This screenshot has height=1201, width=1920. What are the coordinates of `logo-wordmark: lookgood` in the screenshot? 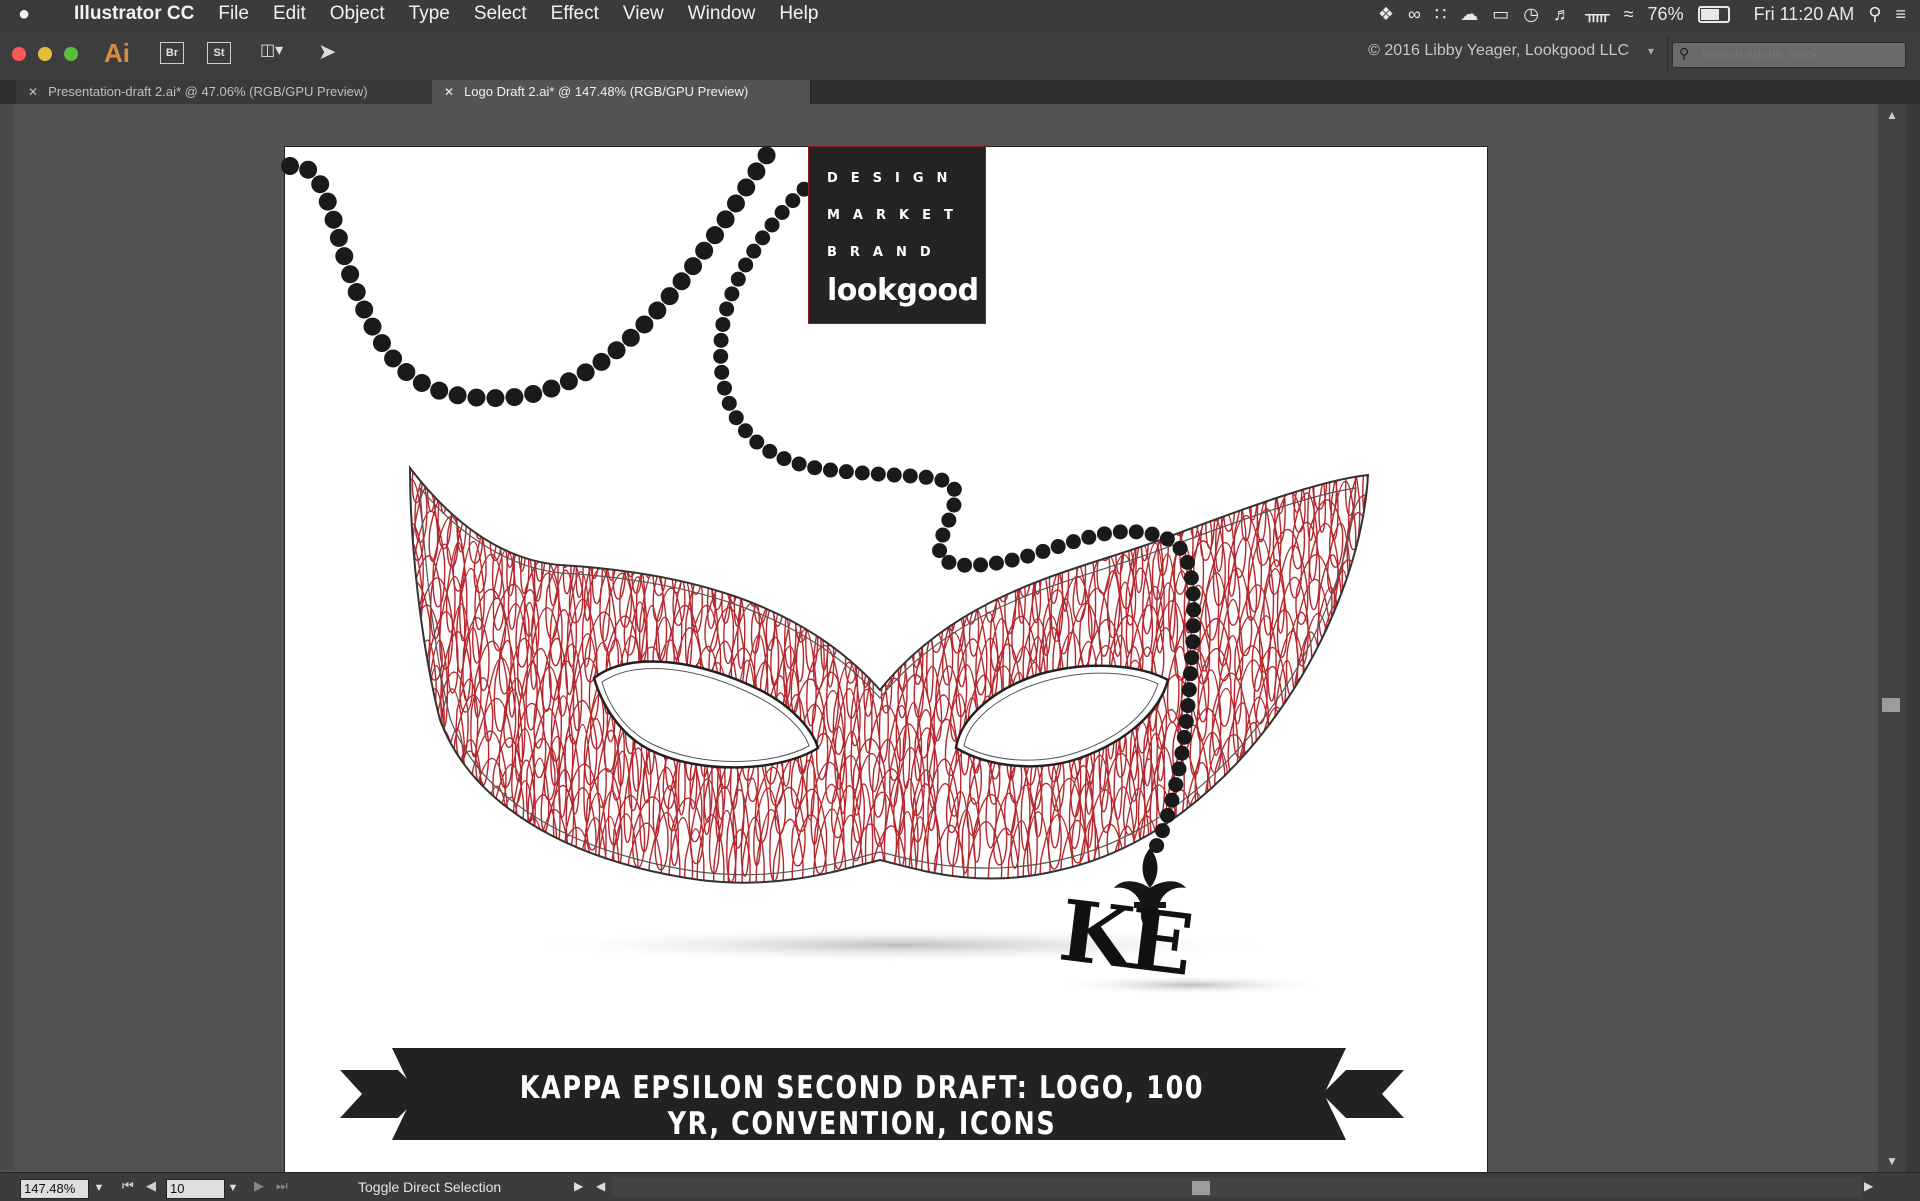 It's located at (903, 290).